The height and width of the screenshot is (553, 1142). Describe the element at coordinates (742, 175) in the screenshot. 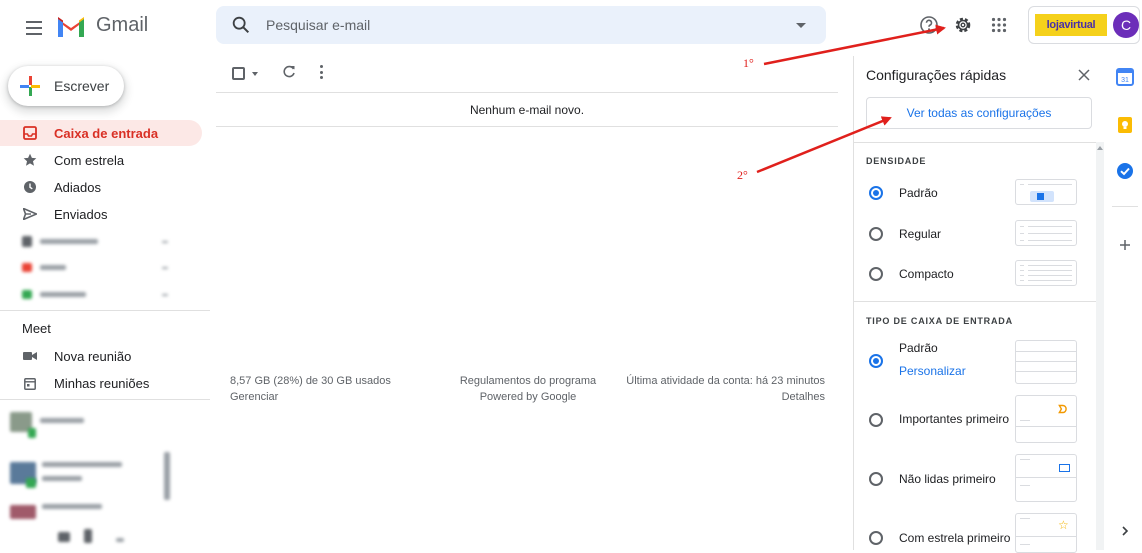

I see `annotation-step-2: 2°` at that location.